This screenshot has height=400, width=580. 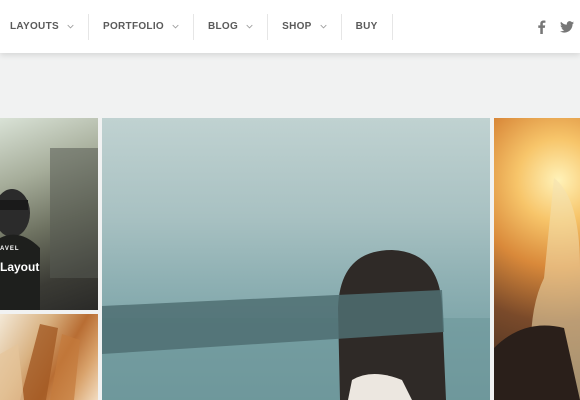 I want to click on facebook-link, so click(x=541, y=27).